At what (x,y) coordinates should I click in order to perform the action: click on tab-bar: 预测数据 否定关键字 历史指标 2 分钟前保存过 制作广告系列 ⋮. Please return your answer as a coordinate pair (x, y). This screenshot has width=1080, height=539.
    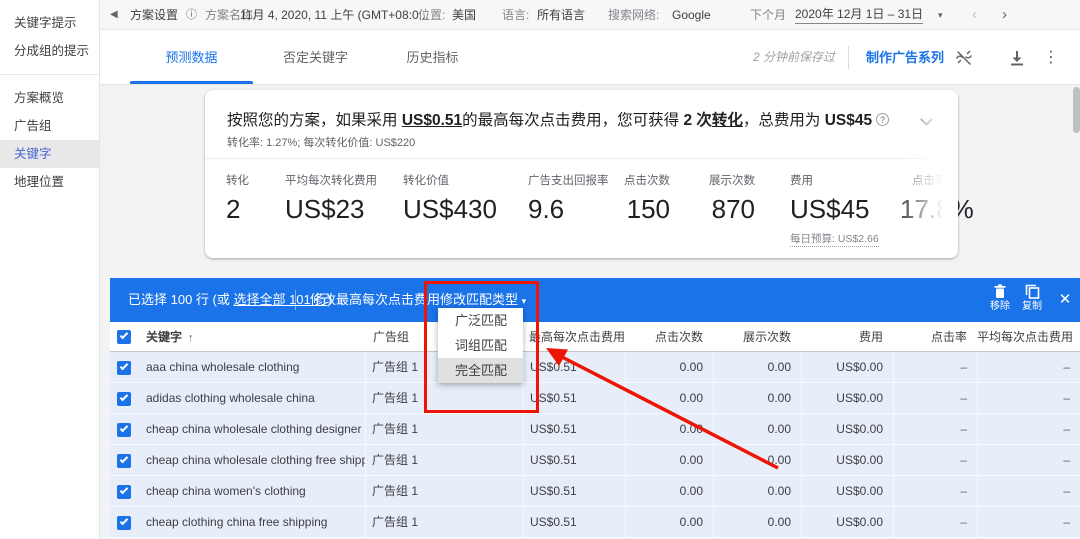
    Looking at the image, I should click on (590, 57).